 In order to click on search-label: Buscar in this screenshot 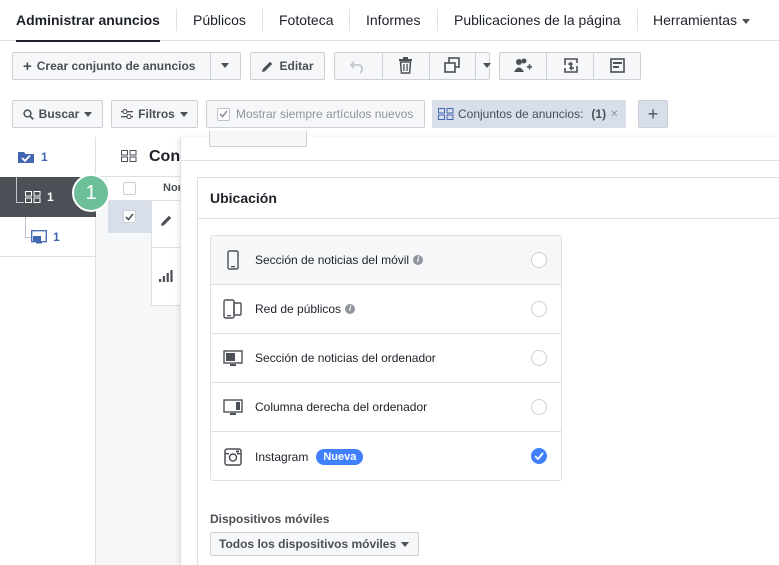, I will do `click(59, 114)`.